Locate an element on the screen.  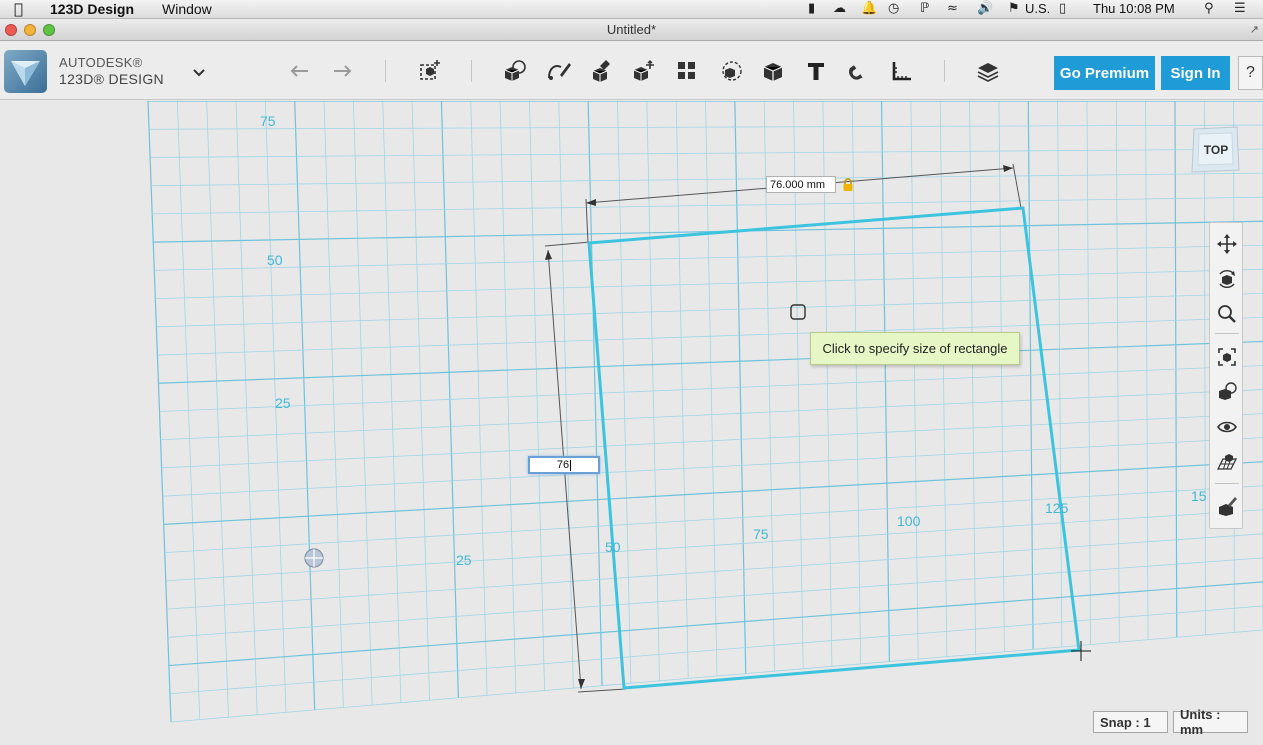
arrow-right is located at coordinates (1008, 168).